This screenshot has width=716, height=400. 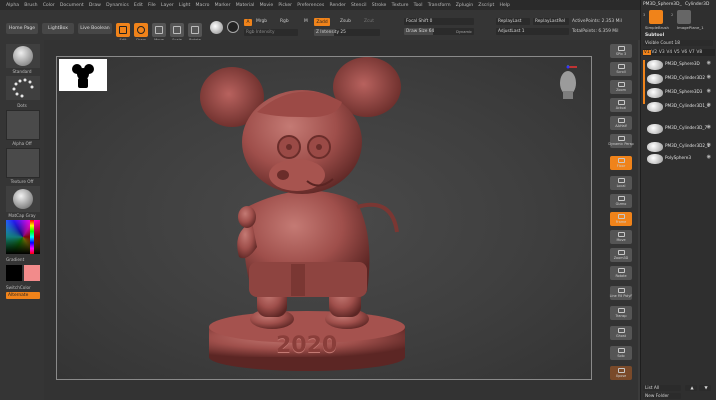 What do you see at coordinates (23, 56) in the screenshot?
I see `brush-slot` at bounding box center [23, 56].